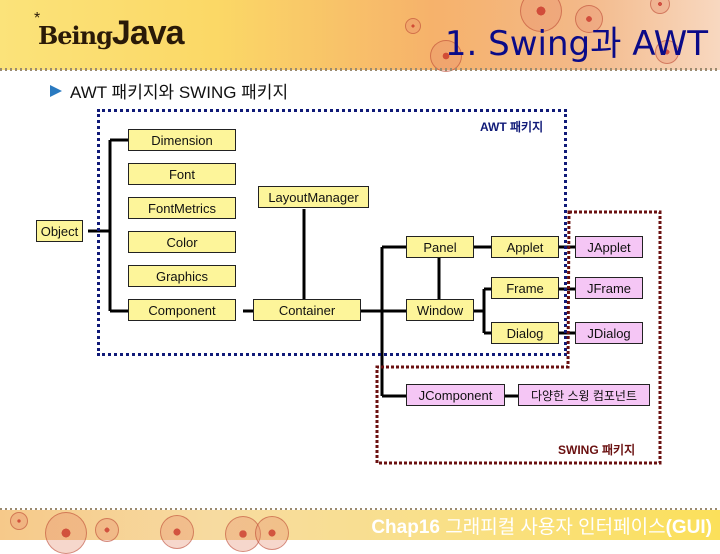  I want to click on node-layoutmanager: LayoutManager, so click(313, 197).